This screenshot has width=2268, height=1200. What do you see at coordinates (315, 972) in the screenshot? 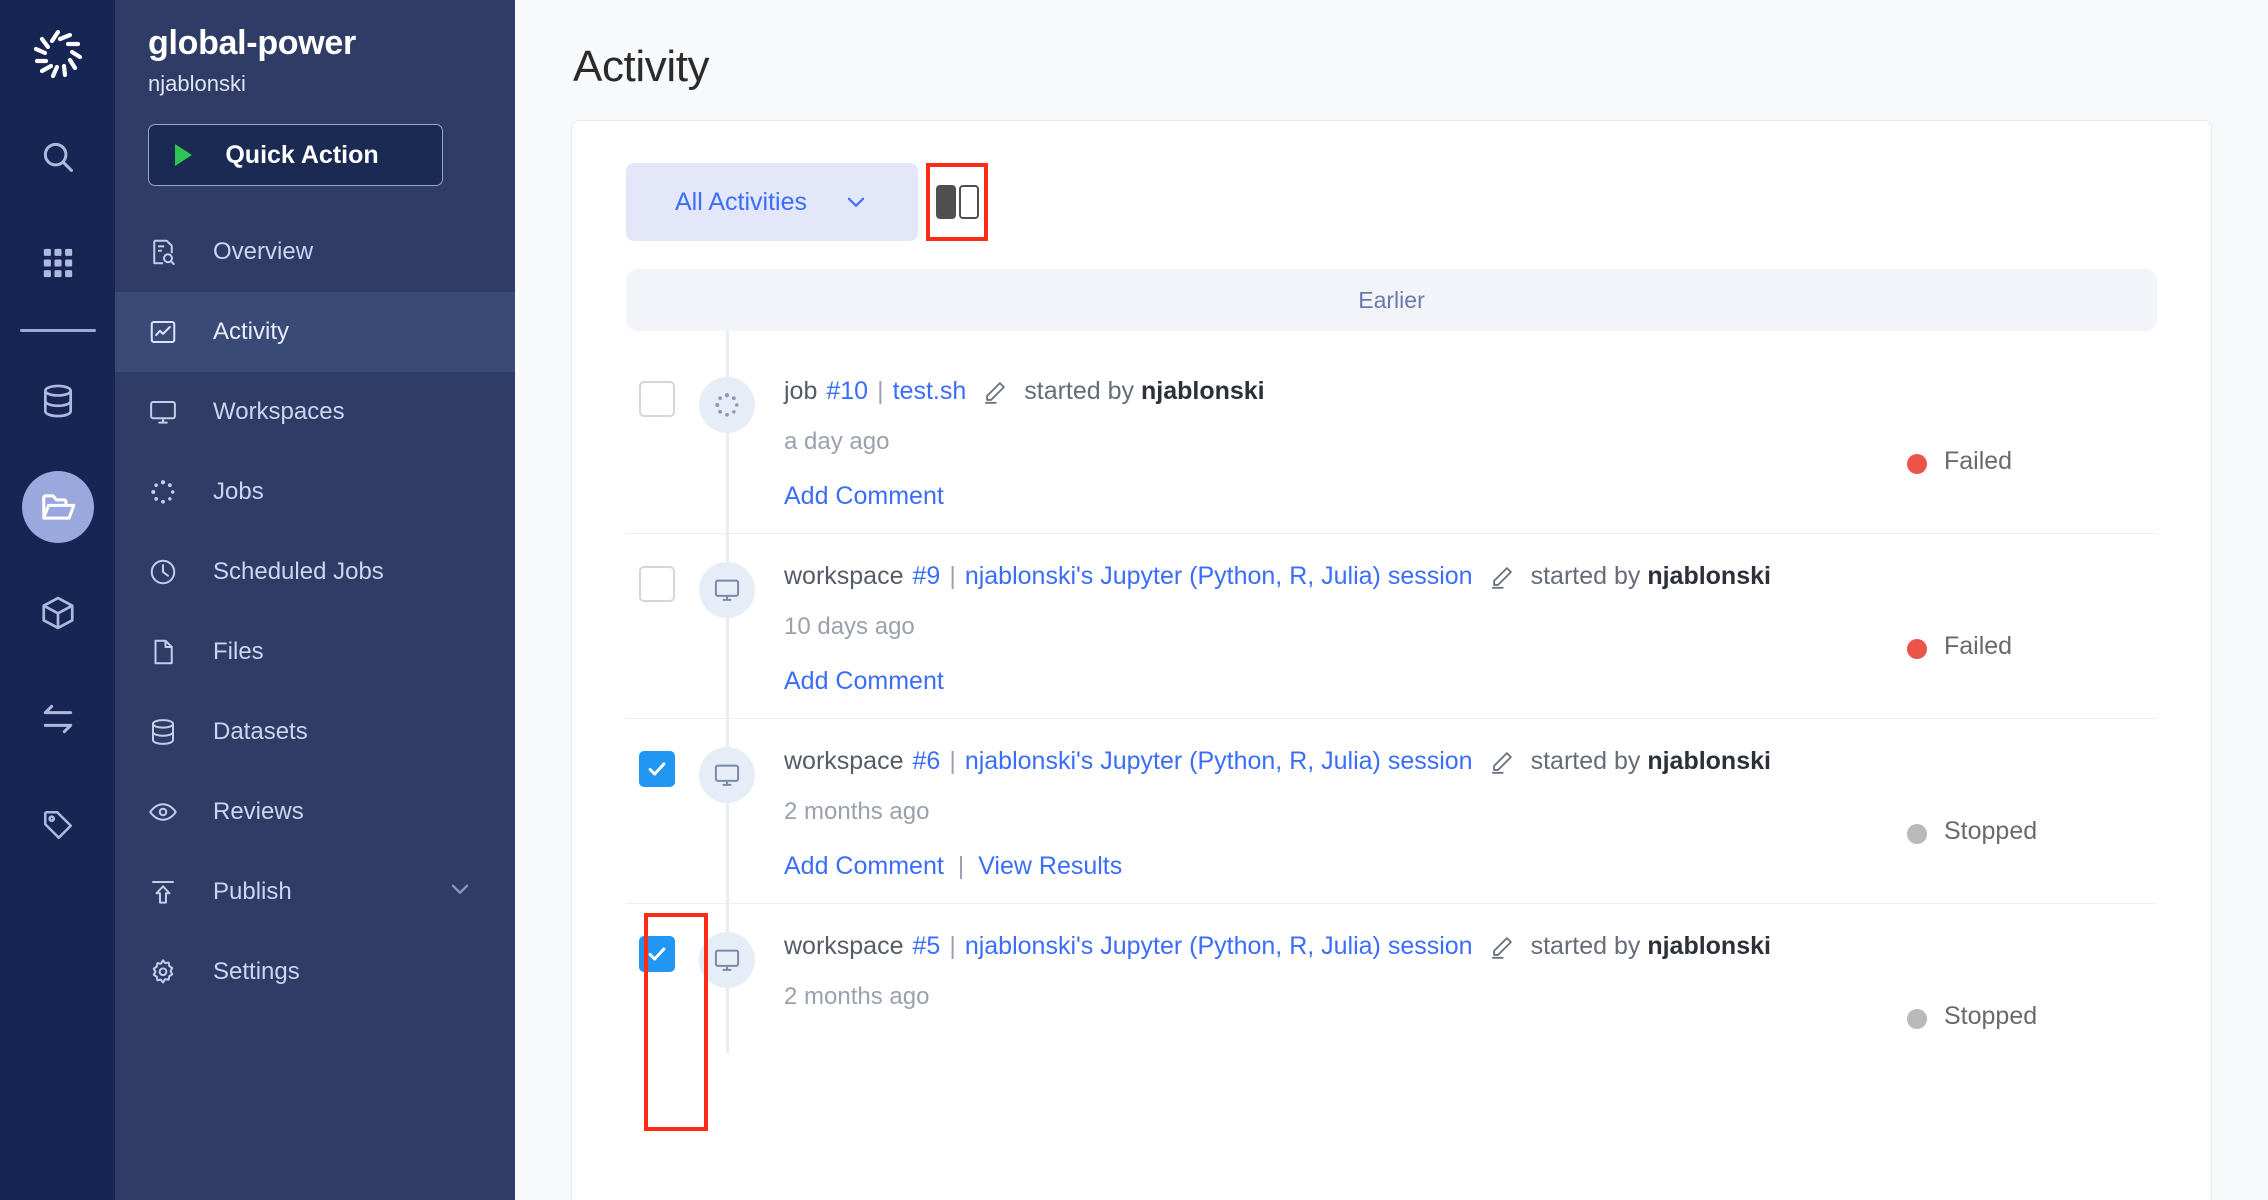
I see `sidebar-item-settings: Settings` at bounding box center [315, 972].